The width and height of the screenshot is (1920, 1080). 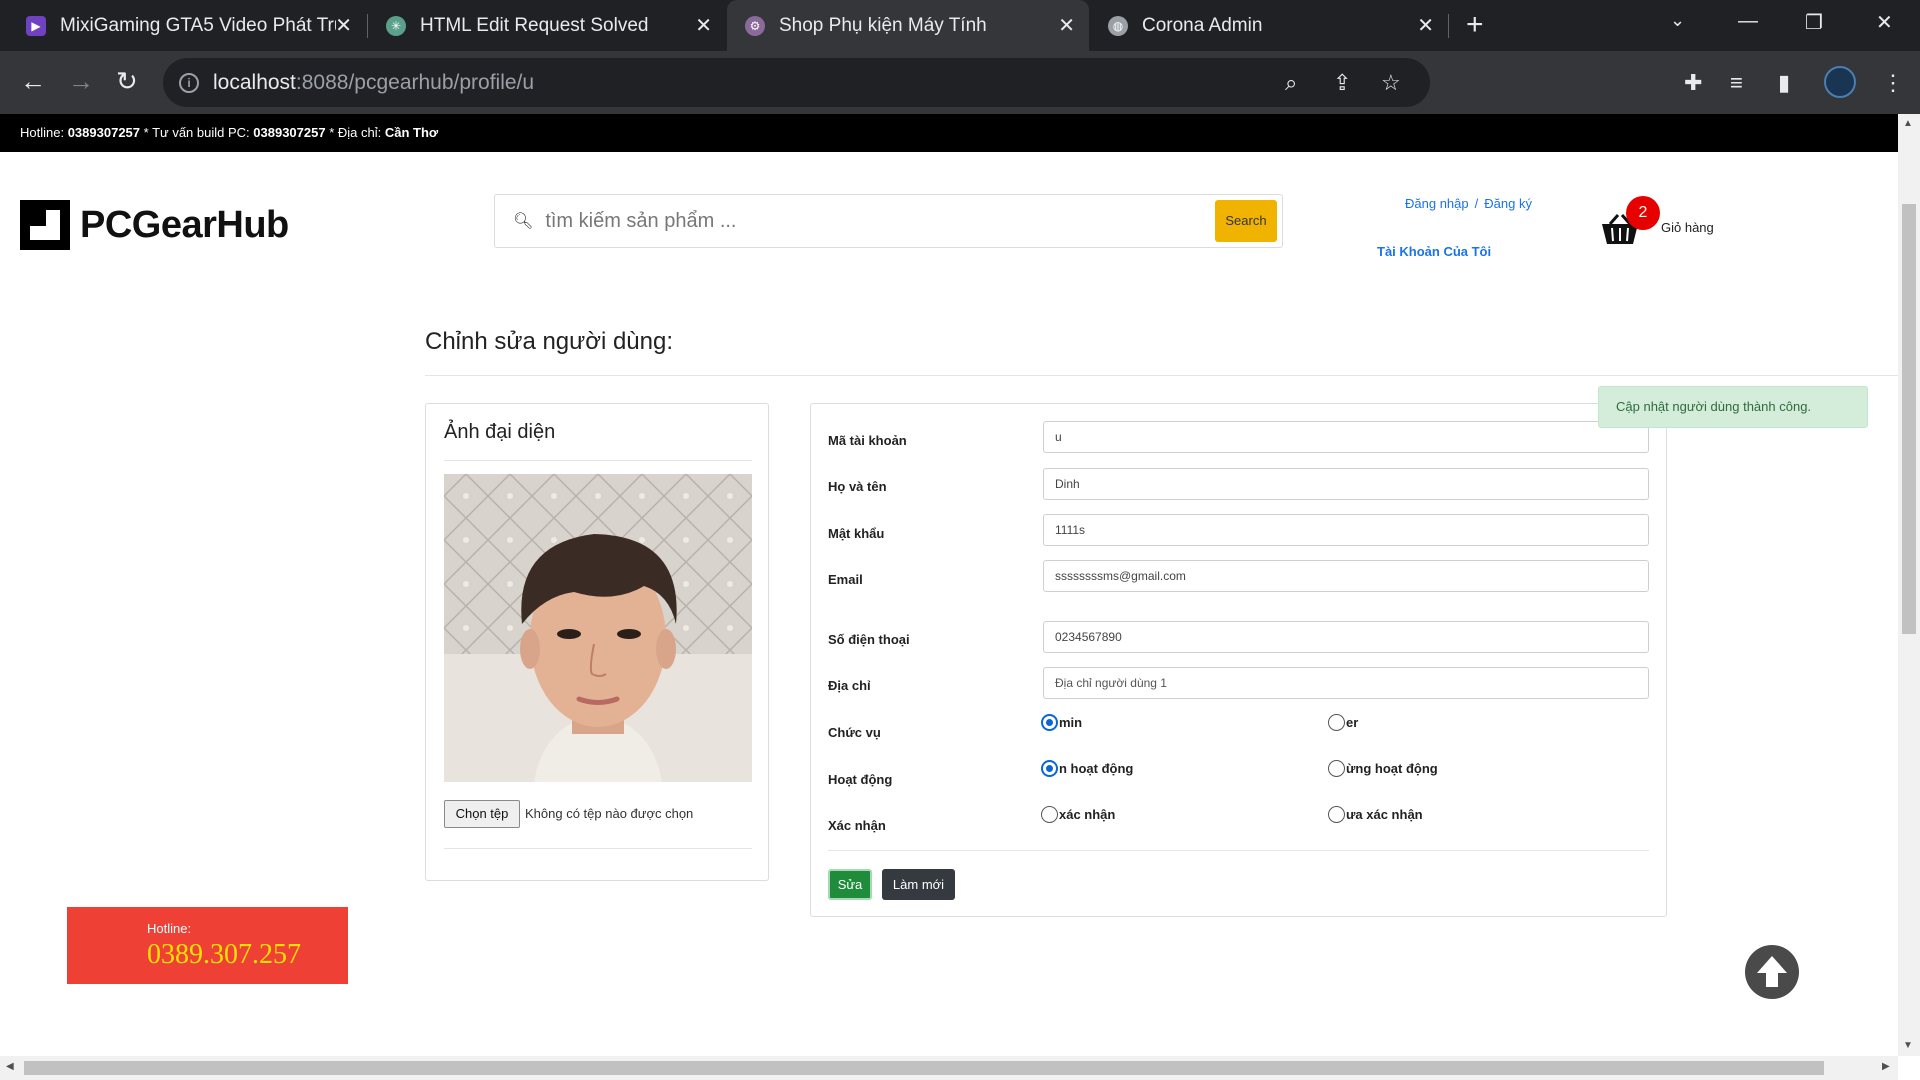 I want to click on active-option-on-label: n hoạt động, so click(x=1096, y=768).